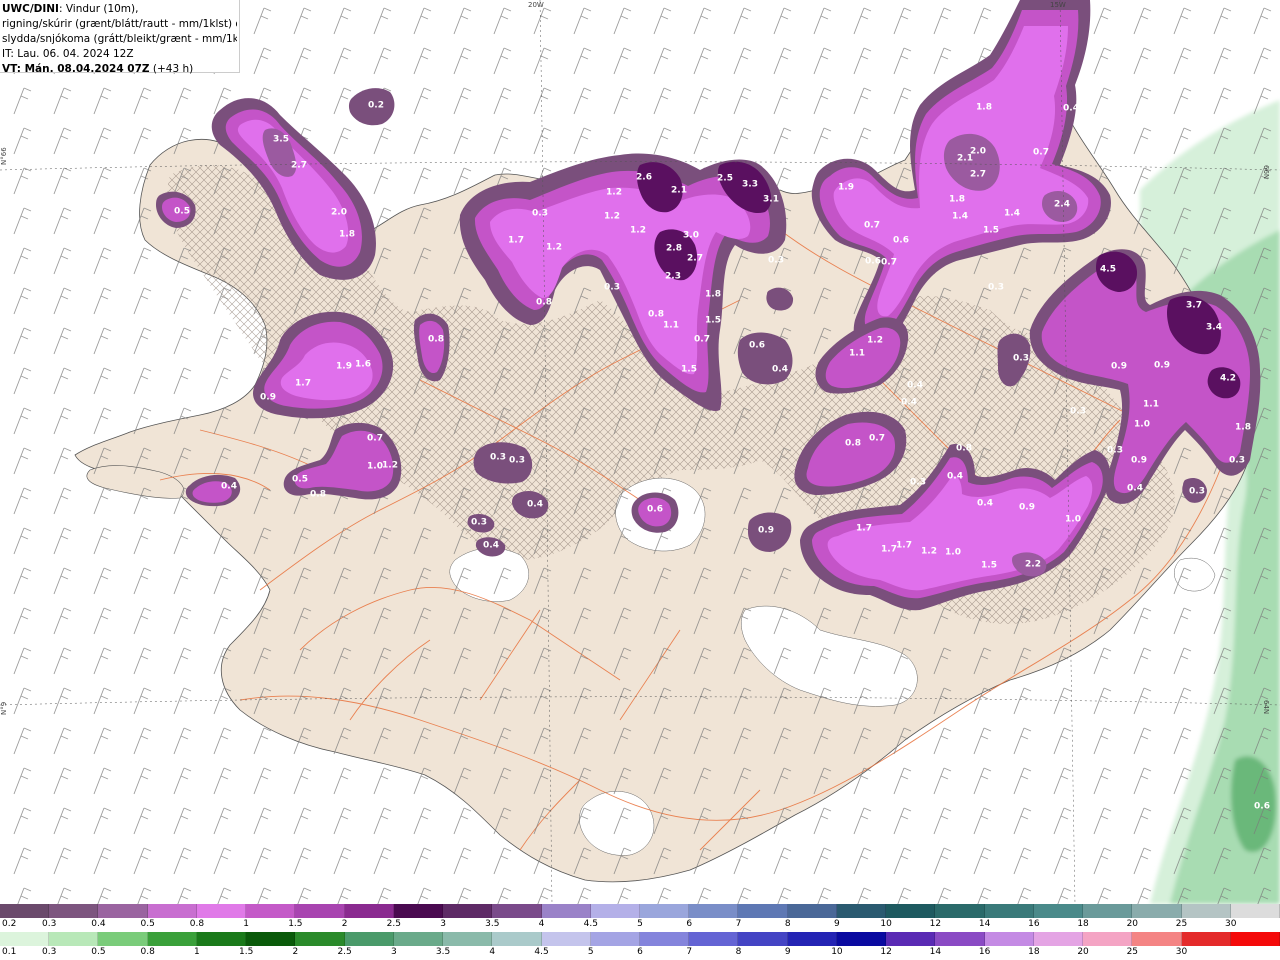 The image size is (1280, 960). What do you see at coordinates (875, 341) in the screenshot?
I see `snow-value-label-53: 1.2` at bounding box center [875, 341].